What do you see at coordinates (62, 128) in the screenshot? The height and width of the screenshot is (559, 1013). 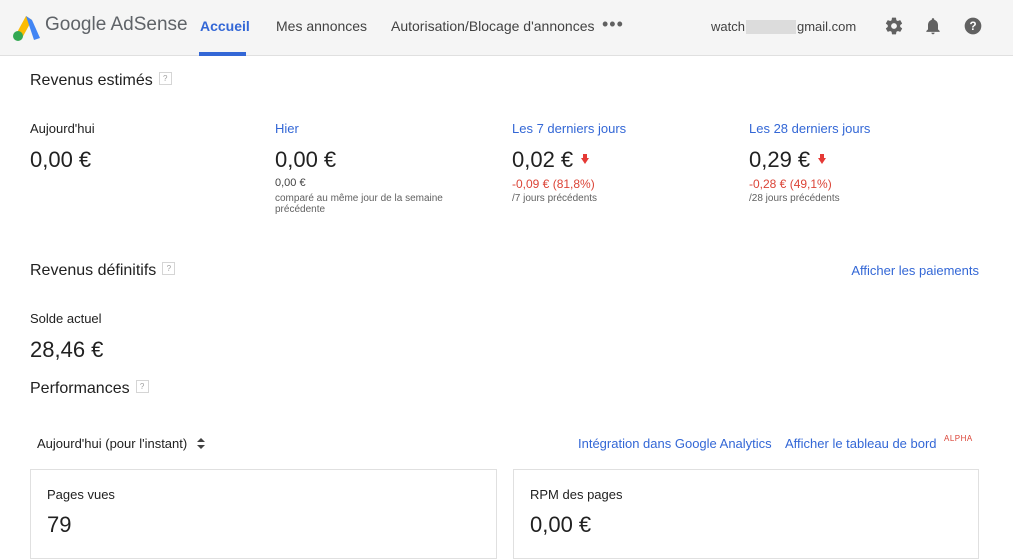 I see `today-label: Aujourd'hui` at bounding box center [62, 128].